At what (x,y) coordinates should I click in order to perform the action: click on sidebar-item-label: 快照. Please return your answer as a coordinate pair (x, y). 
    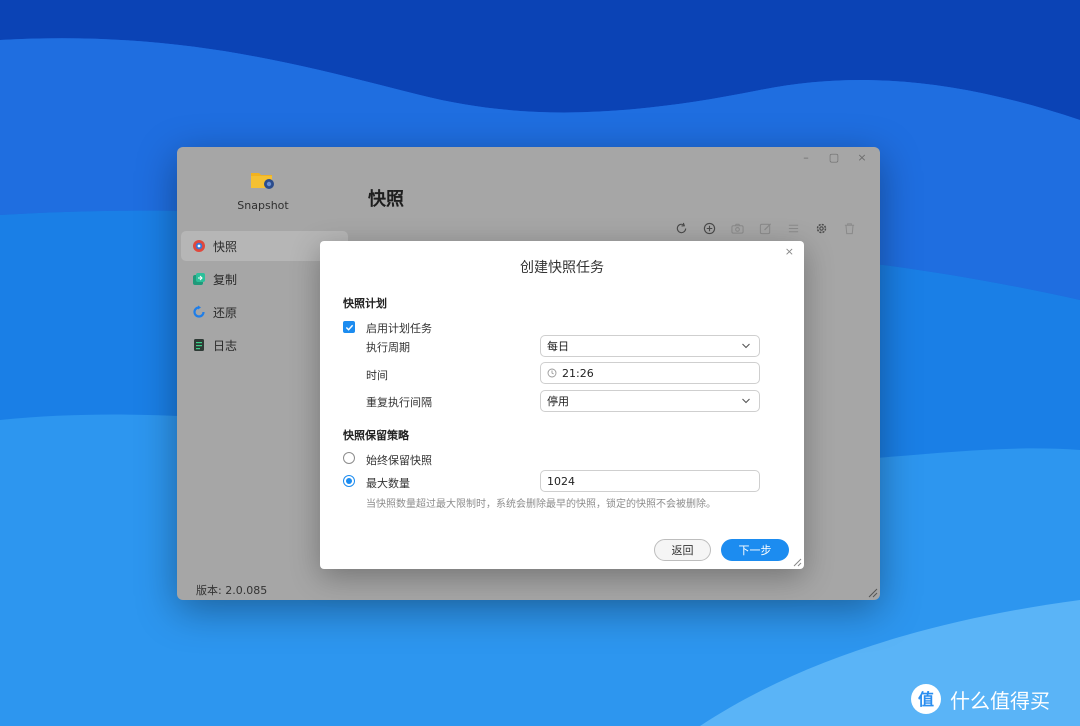
    Looking at the image, I should click on (225, 246).